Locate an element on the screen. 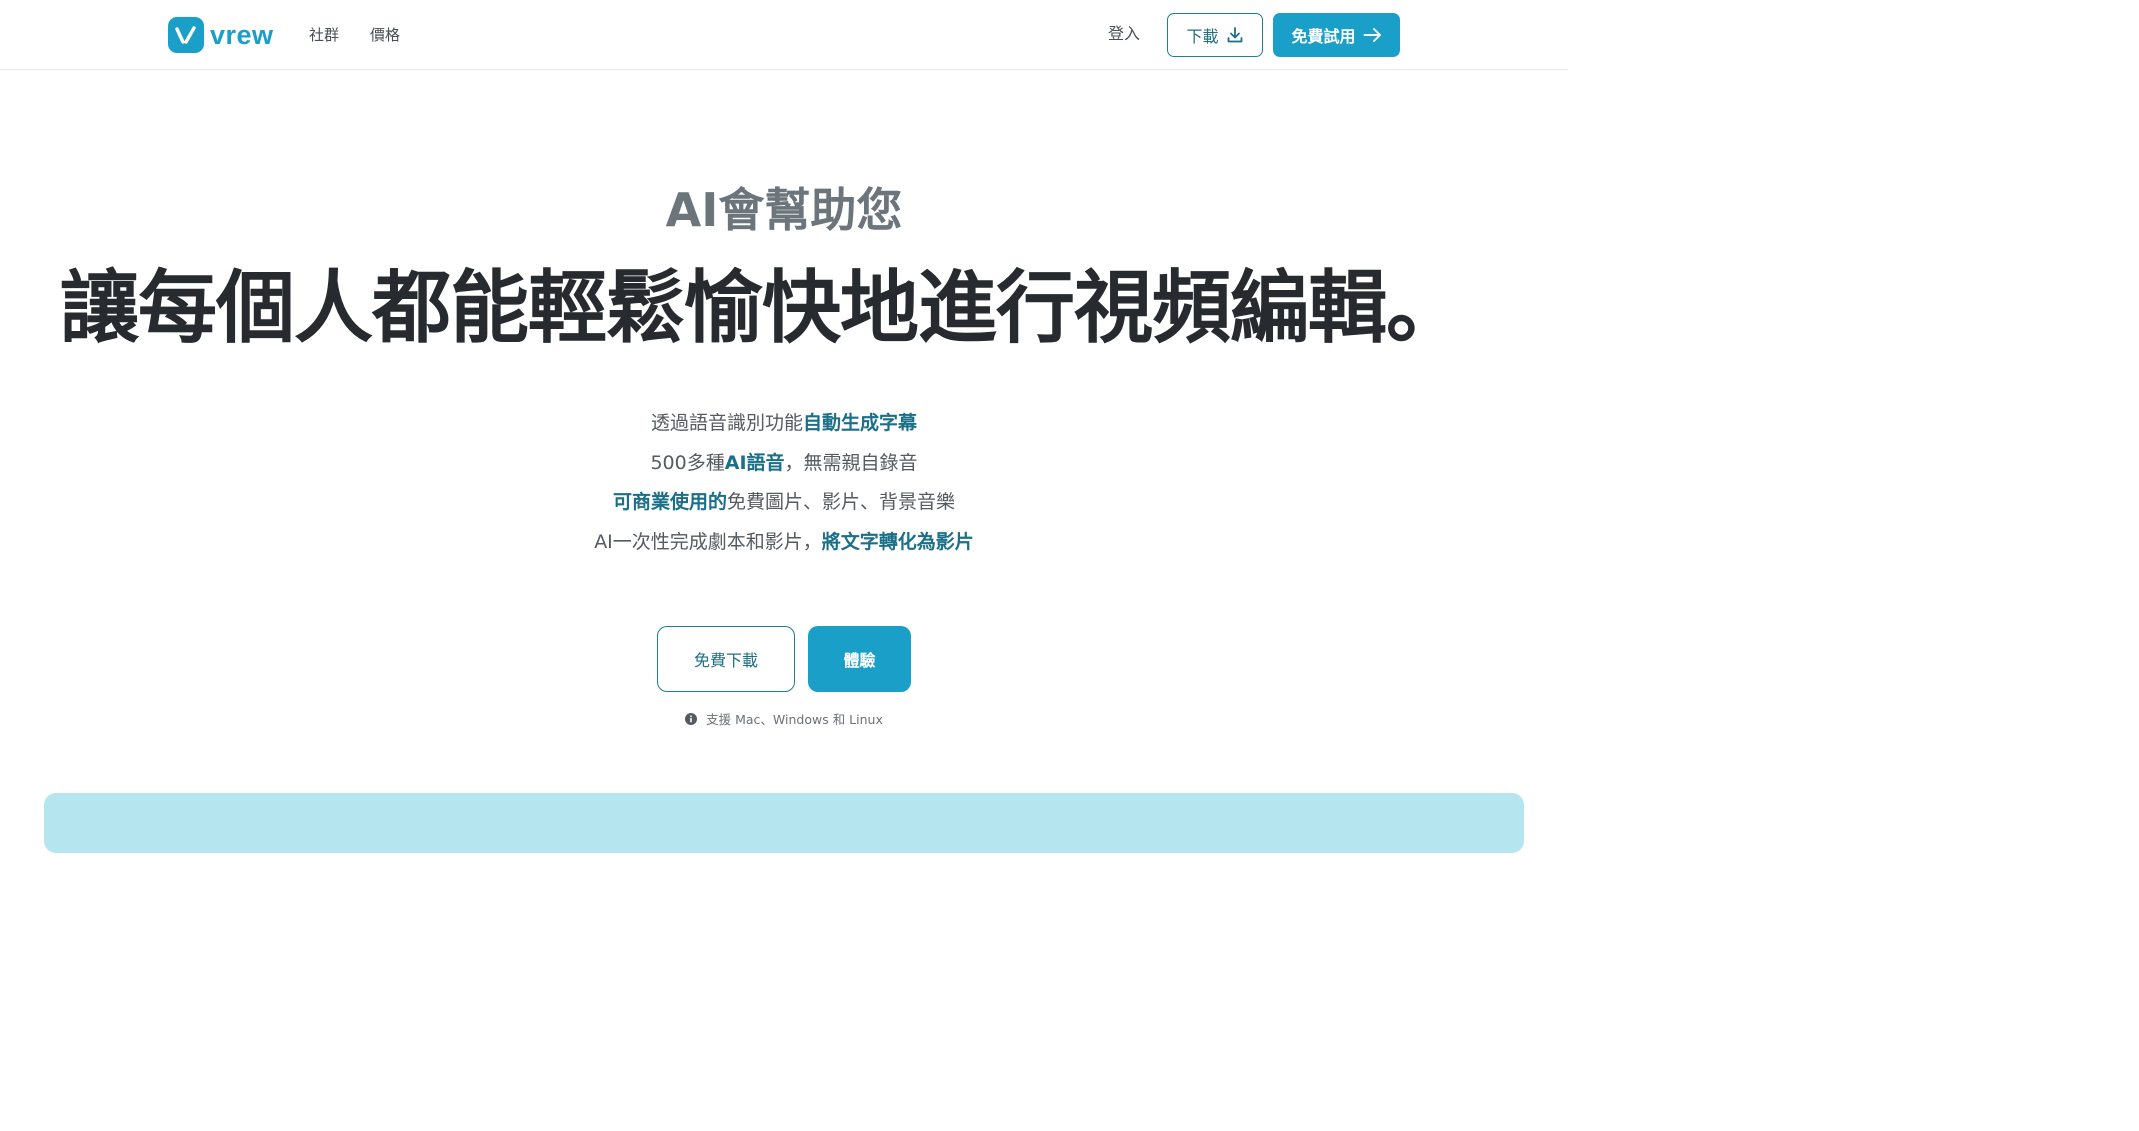  feature-text: AI一次性完成劇本和影片， is located at coordinates (708, 541).